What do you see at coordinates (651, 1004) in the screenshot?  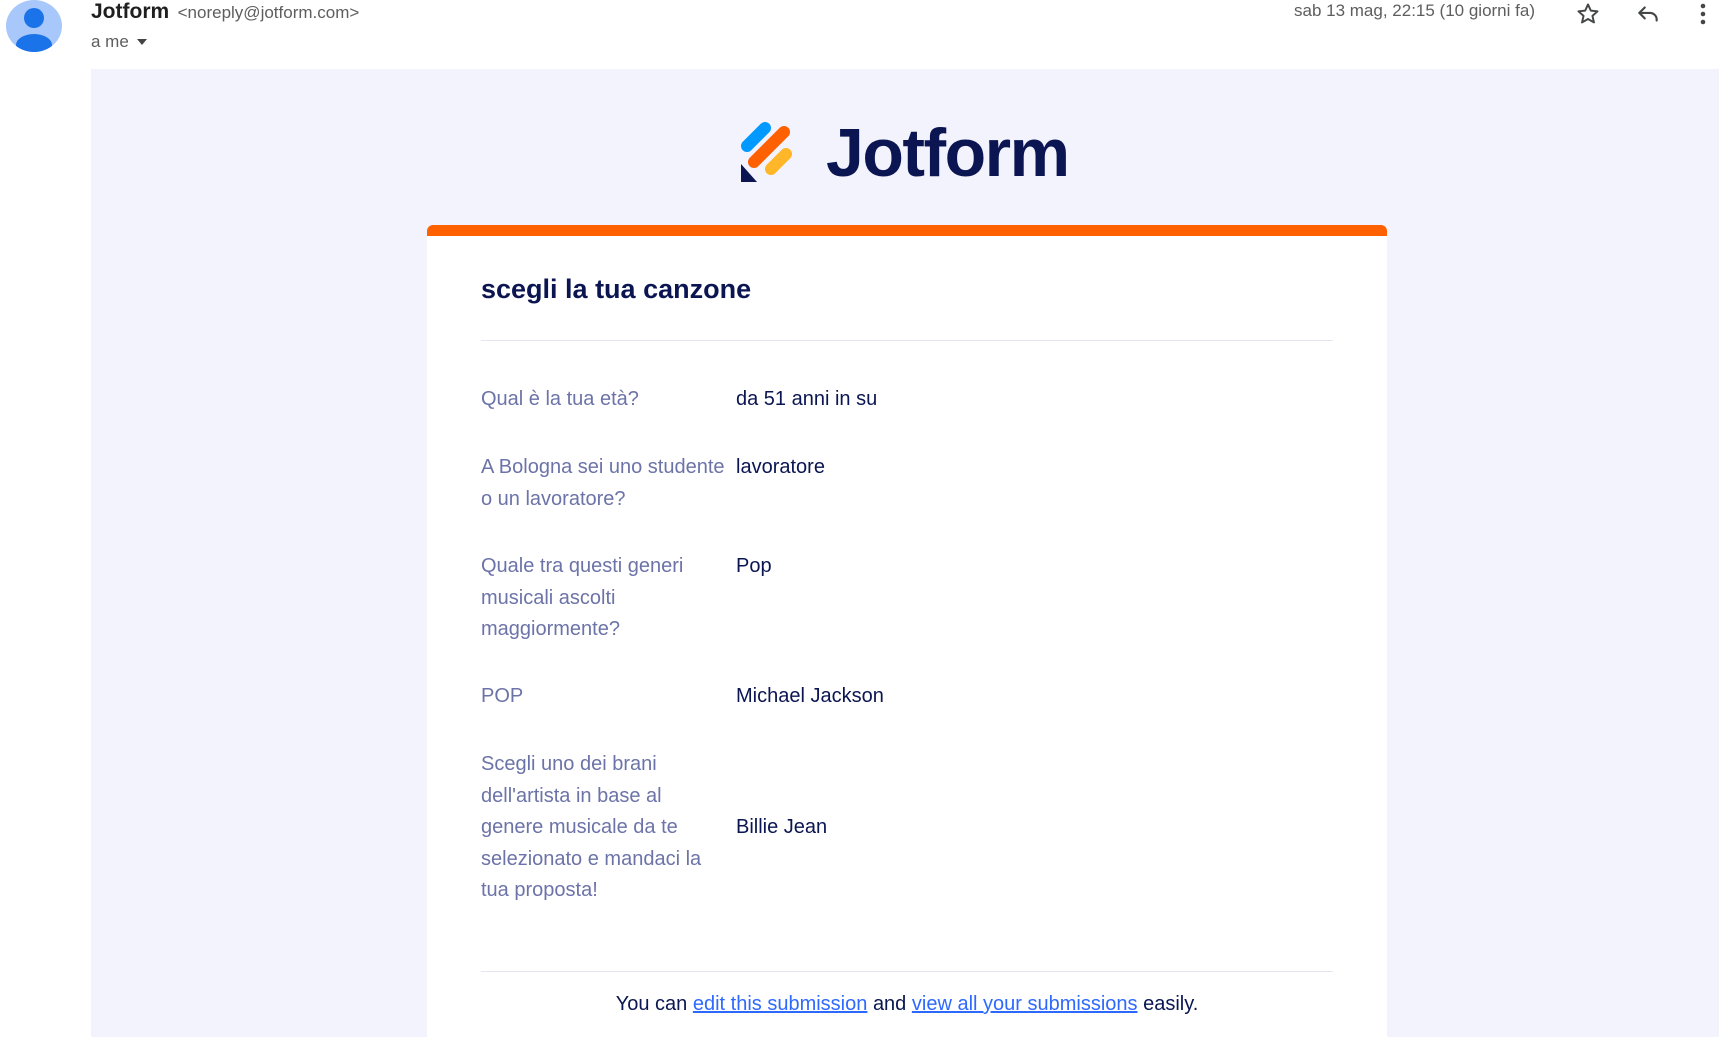 I see `footer-prefix: You can` at bounding box center [651, 1004].